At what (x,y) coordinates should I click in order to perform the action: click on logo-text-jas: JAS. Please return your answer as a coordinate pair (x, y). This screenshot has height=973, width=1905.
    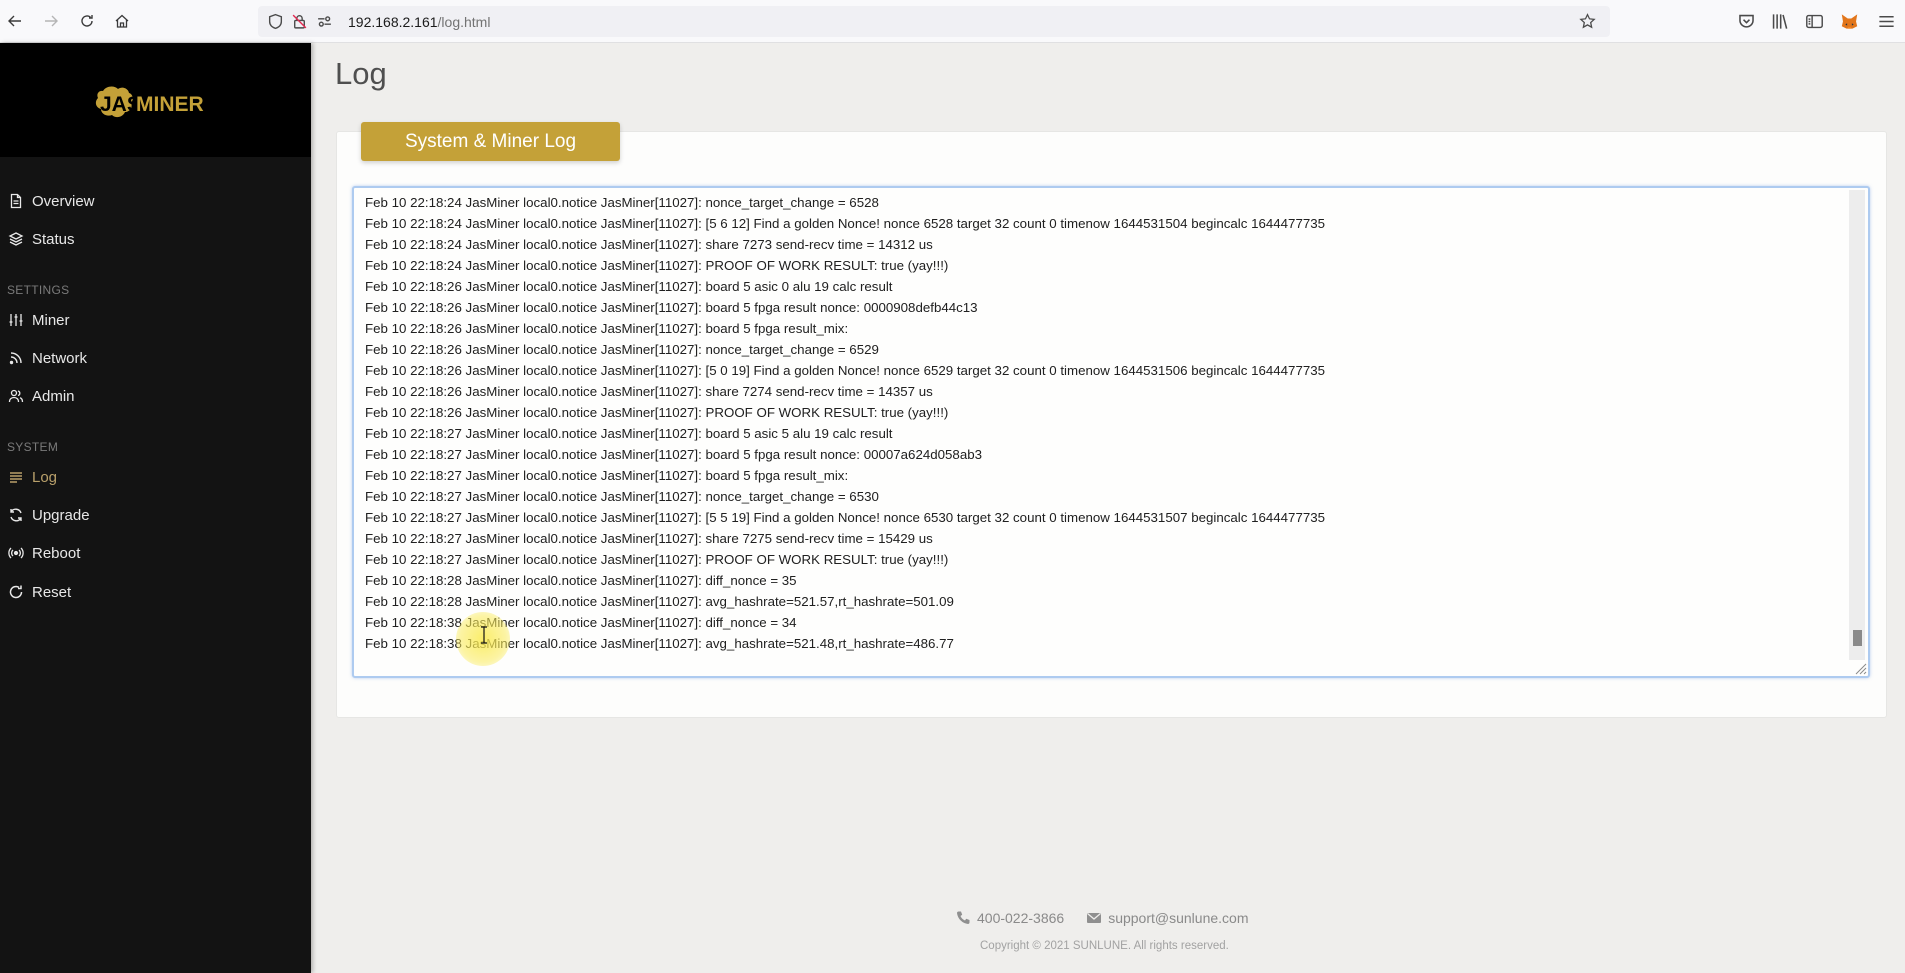
    Looking at the image, I should click on (120, 104).